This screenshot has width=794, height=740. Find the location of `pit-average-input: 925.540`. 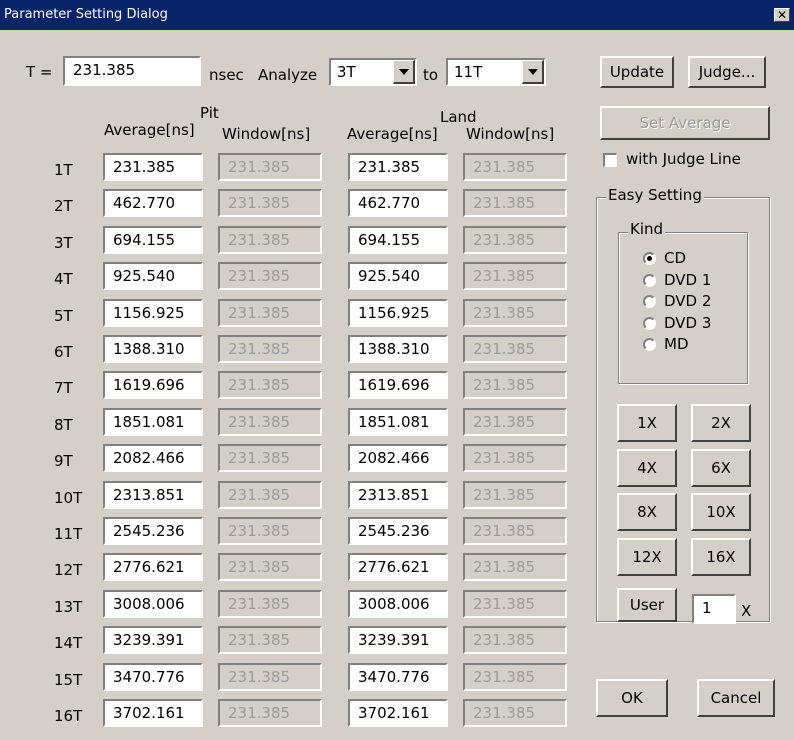

pit-average-input: 925.540 is located at coordinates (153, 276).